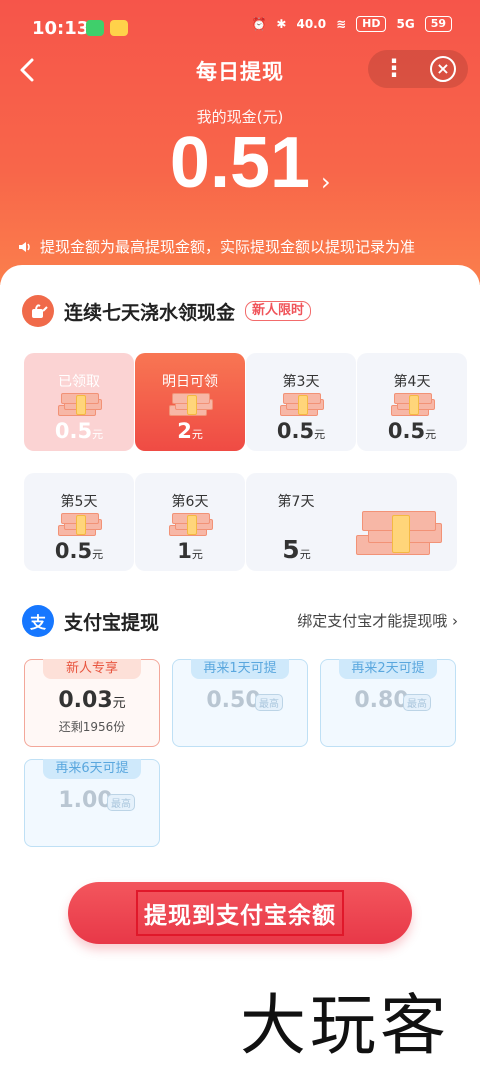 This screenshot has height=1073, width=480. I want to click on notice-bar: 提现金额为最高提现金额，实际提现金额以提现记录为准, so click(216, 246).